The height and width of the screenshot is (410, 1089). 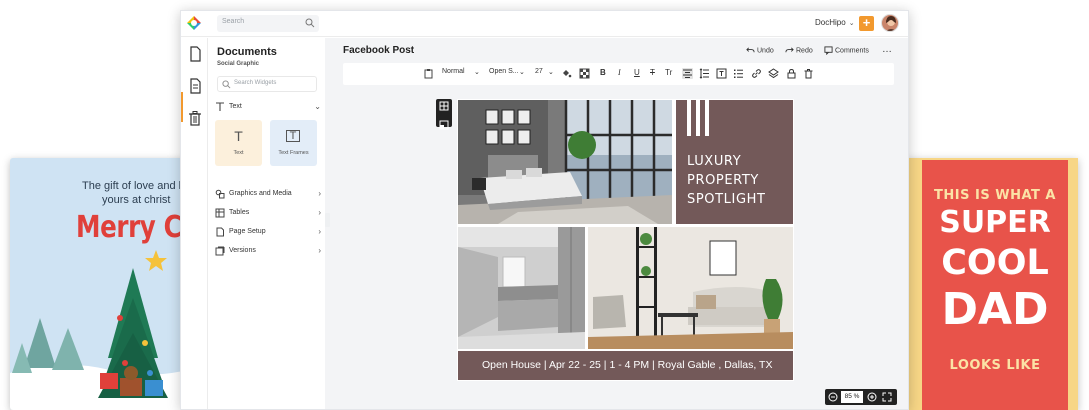 I want to click on redo-button: Redo, so click(x=799, y=50).